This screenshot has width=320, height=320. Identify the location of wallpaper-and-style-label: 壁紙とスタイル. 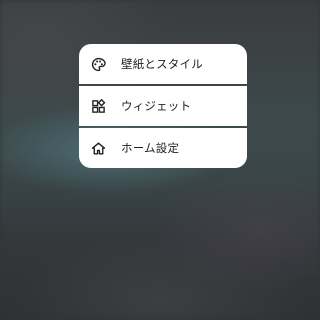
(162, 64).